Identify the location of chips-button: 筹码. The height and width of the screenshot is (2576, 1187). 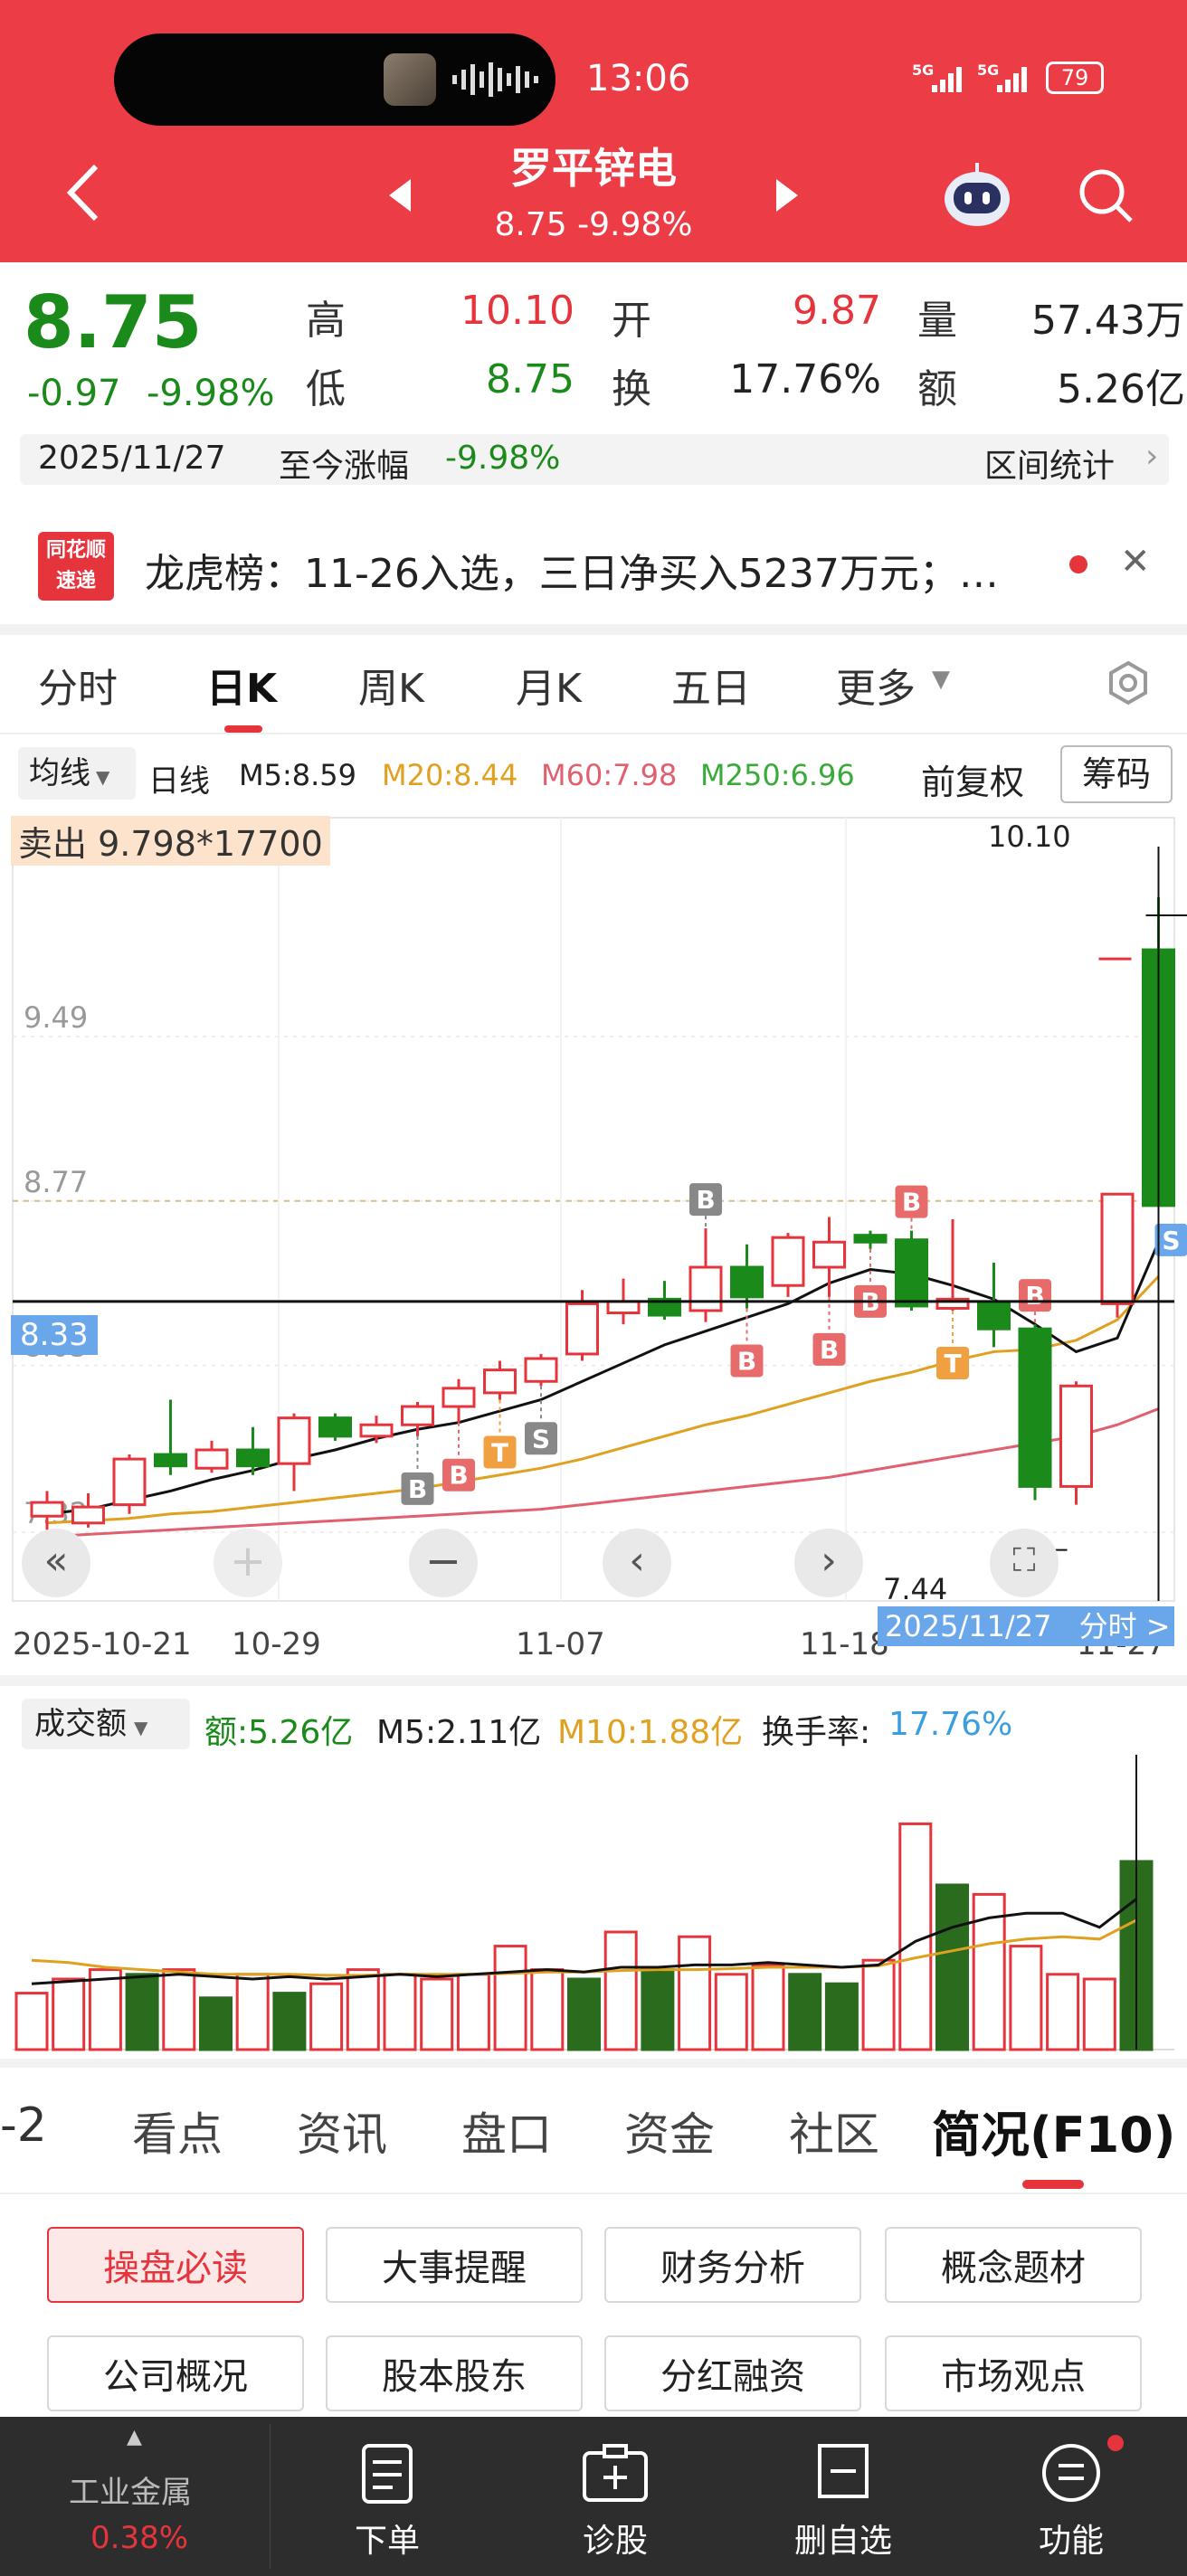
(1116, 774).